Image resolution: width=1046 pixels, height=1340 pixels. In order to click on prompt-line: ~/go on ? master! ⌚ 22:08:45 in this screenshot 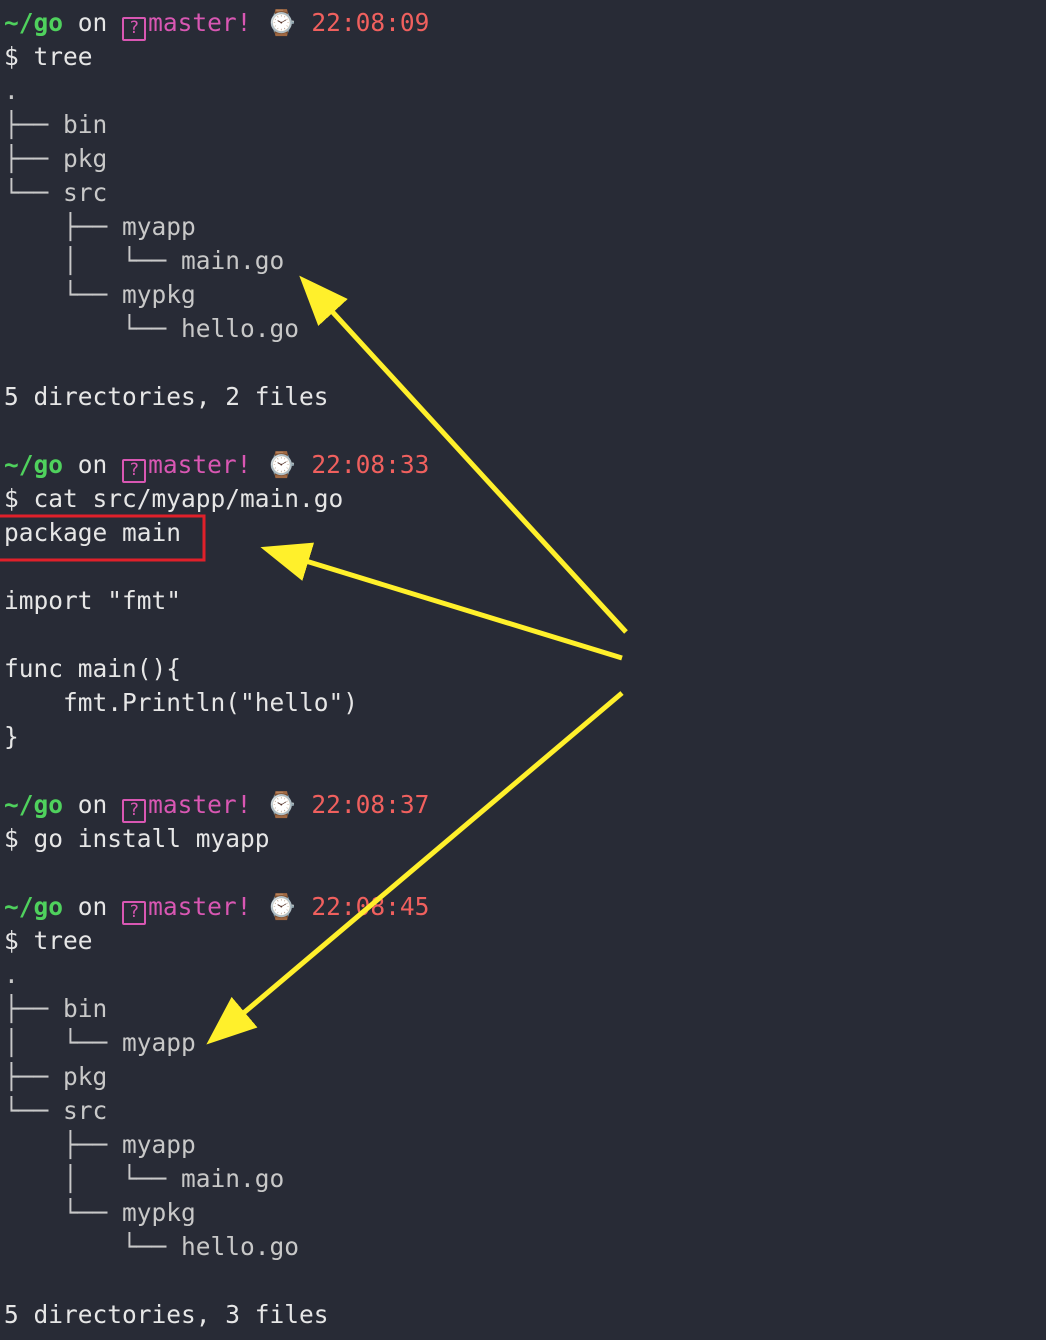, I will do `click(524, 907)`.